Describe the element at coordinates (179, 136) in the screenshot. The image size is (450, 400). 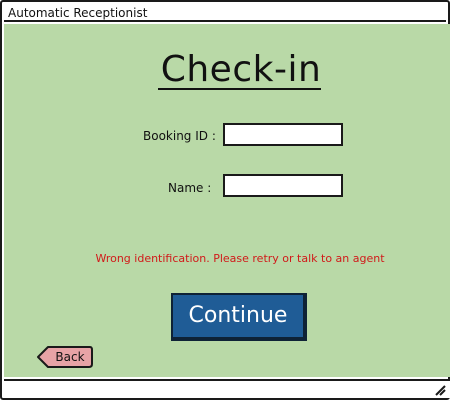
I see `booking-id-label: Booking ID :` at that location.